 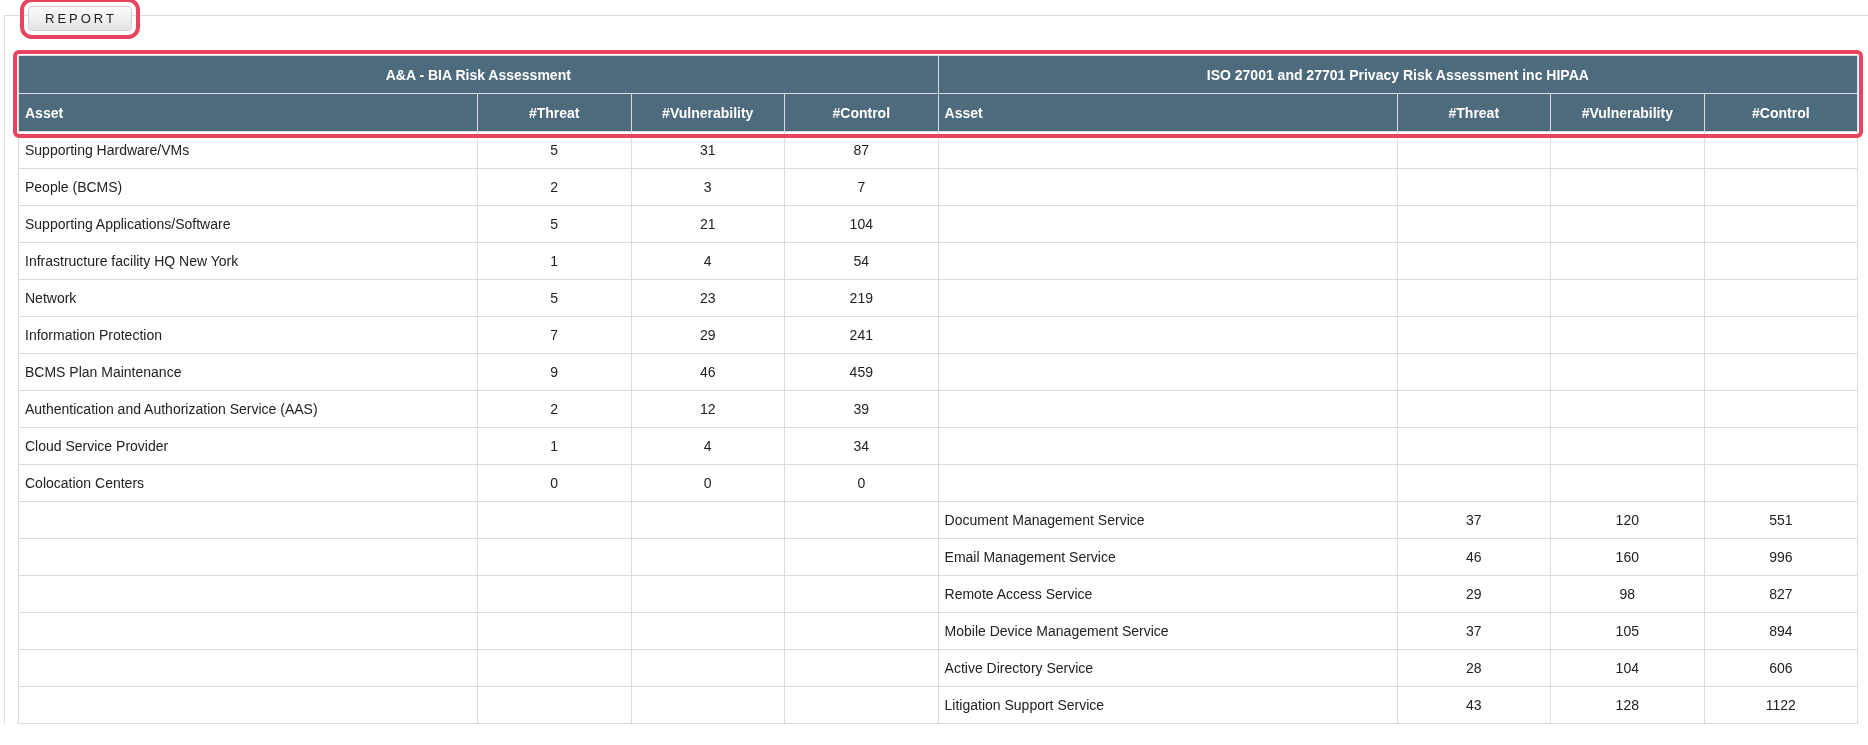 I want to click on table-cell: 21, so click(x=707, y=224).